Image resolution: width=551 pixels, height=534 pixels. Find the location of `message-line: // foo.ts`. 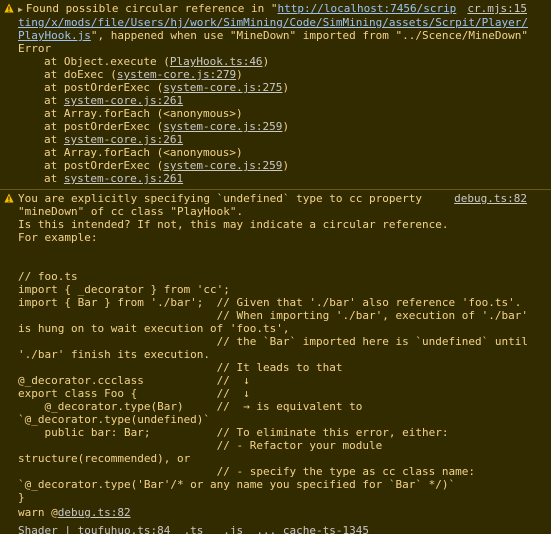

message-line: // foo.ts is located at coordinates (282, 276).